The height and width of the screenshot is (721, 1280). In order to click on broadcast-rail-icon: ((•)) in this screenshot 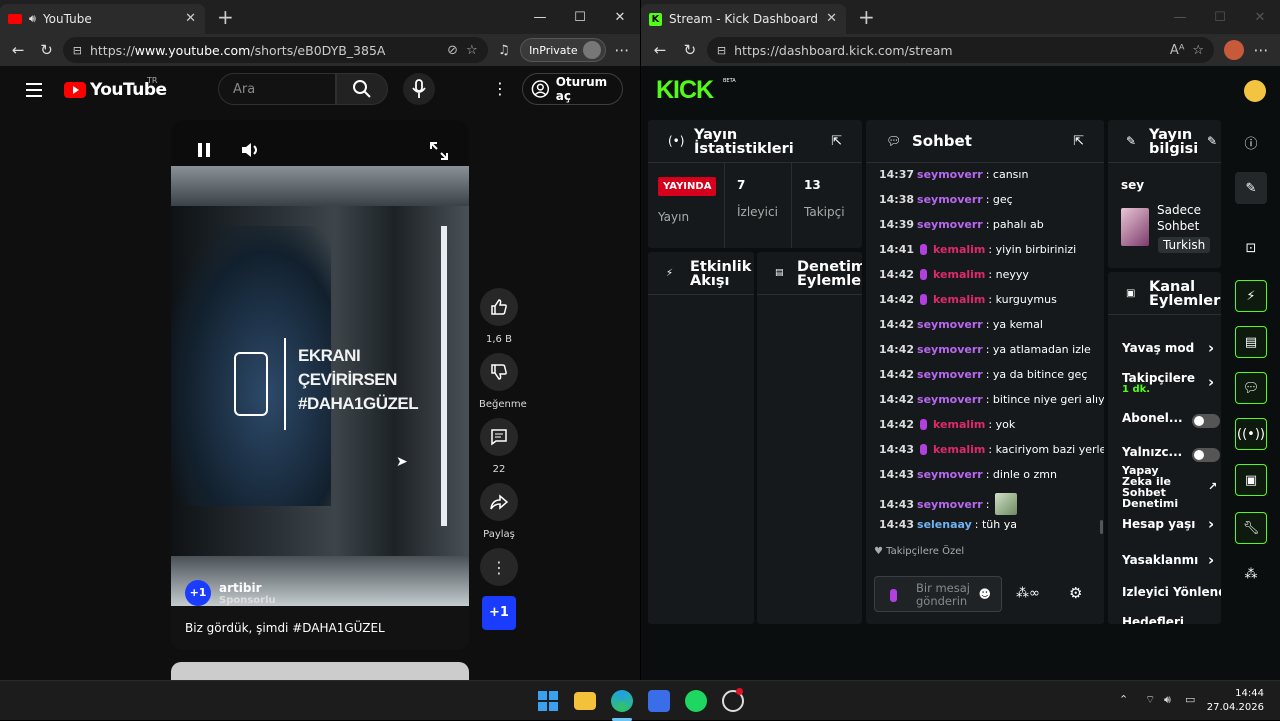, I will do `click(1251, 434)`.